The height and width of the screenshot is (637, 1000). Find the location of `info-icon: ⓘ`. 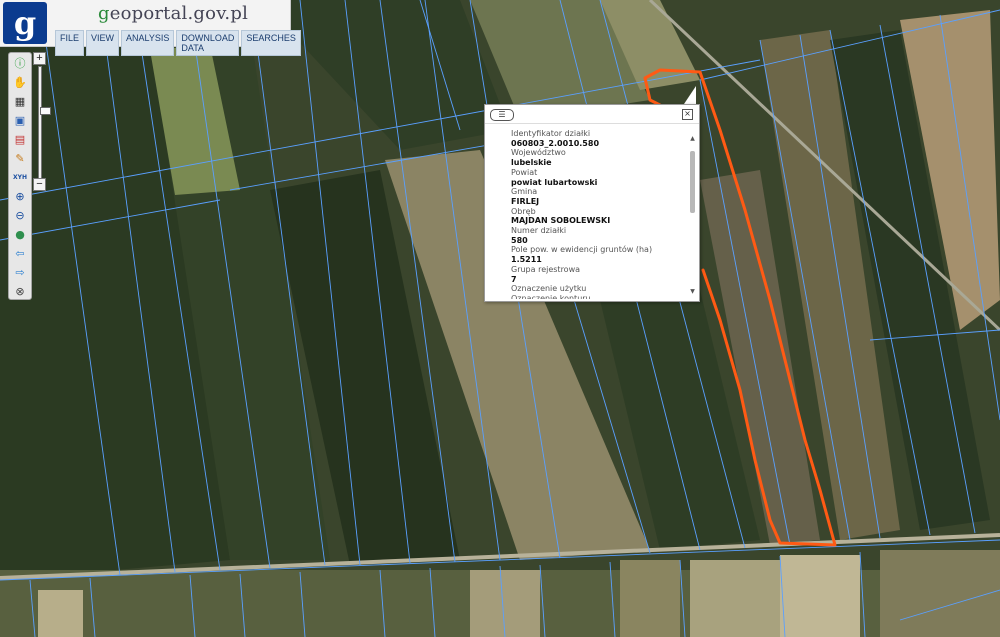

info-icon: ⓘ is located at coordinates (20, 64).